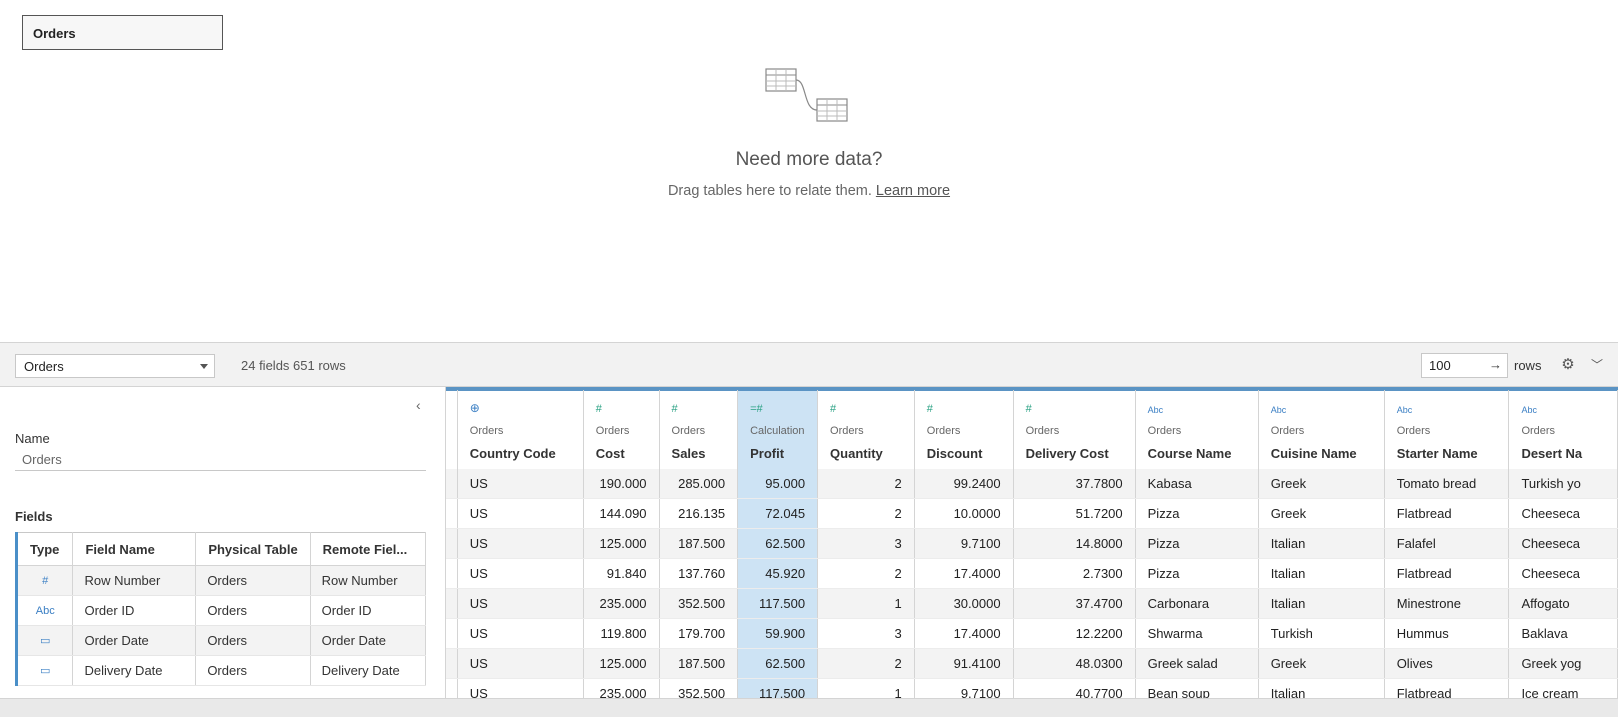 This screenshot has width=1618, height=717. I want to click on globe-icon: ⊕, so click(520, 408).